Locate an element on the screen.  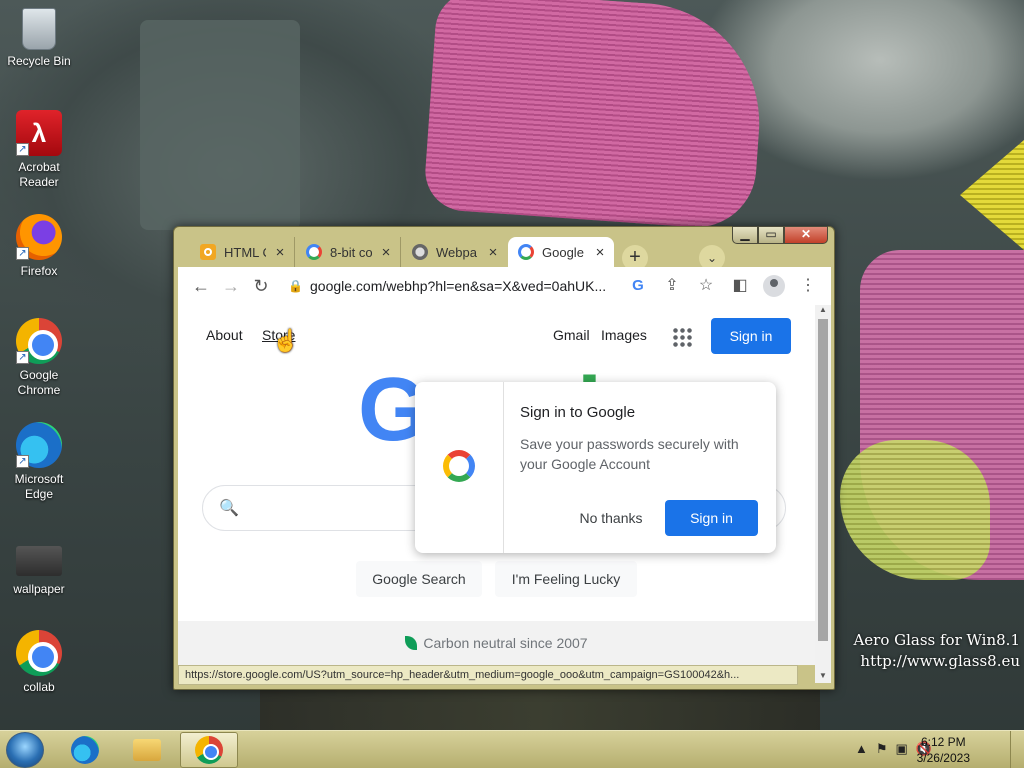
feeling-lucky-button: I'm Feeling Lucky is located at coordinates (566, 579).